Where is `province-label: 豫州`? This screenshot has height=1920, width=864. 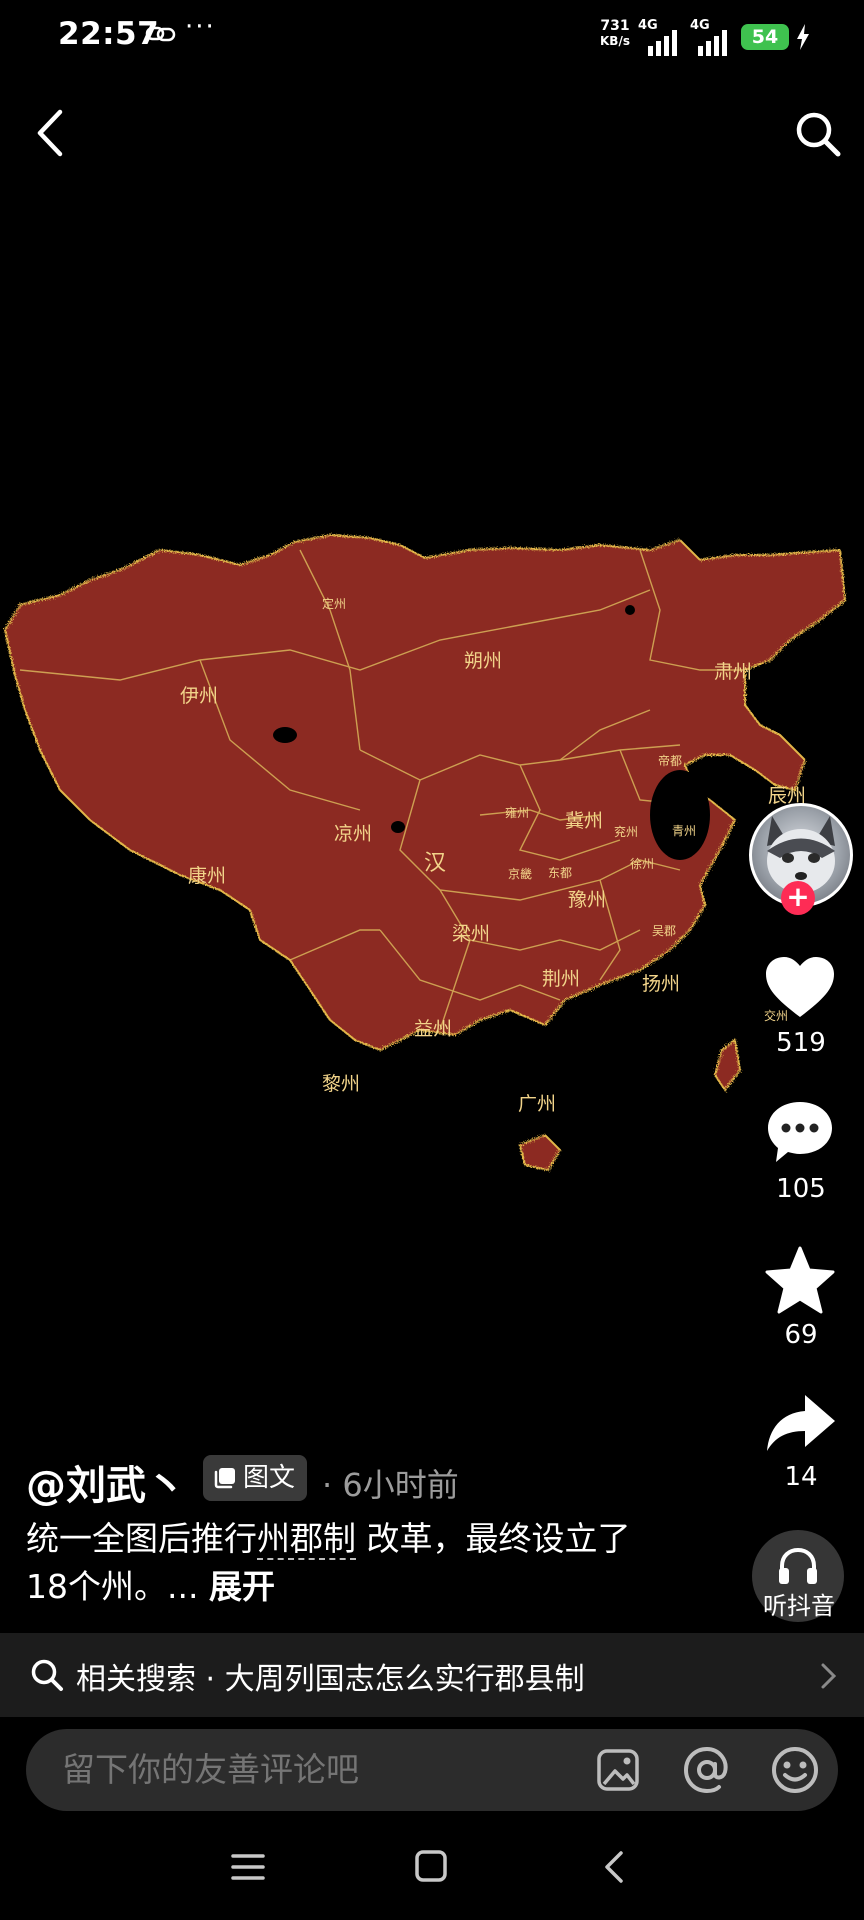
province-label: 豫州 is located at coordinates (587, 900).